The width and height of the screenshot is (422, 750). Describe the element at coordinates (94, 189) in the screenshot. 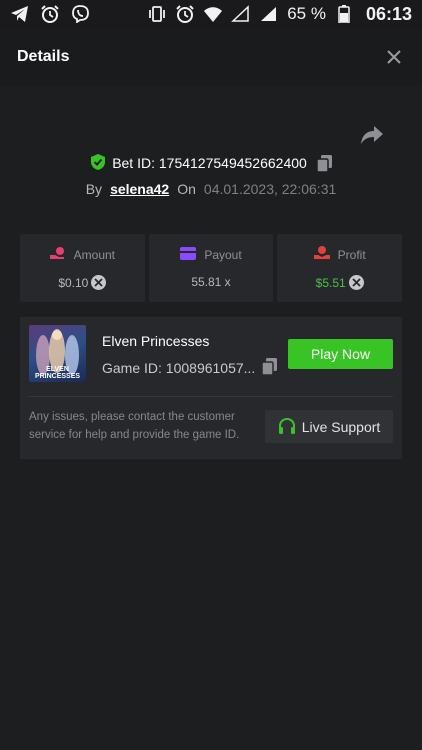

I see `by-label: By` at that location.